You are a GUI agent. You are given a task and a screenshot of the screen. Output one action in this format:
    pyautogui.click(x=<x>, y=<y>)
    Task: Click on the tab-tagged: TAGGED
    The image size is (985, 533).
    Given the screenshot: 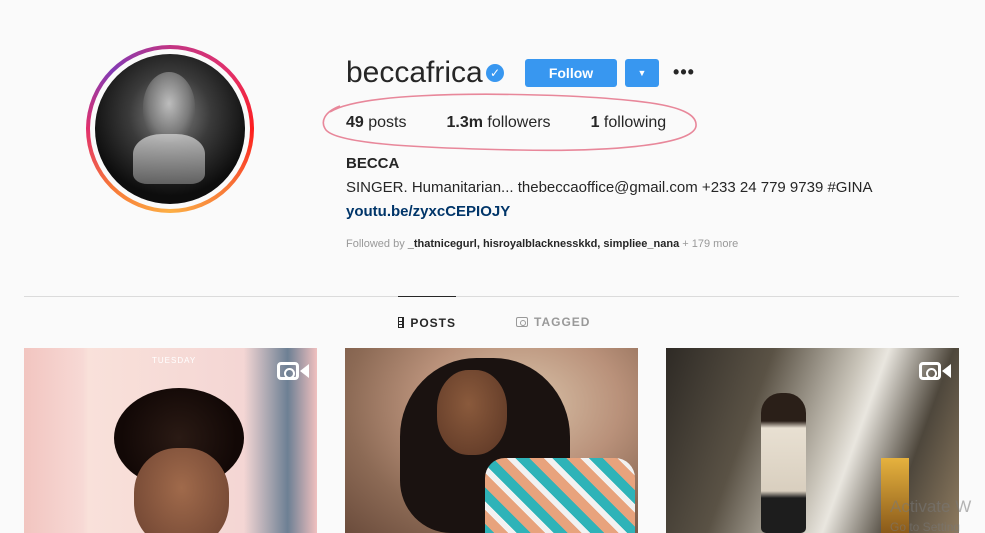 What is the action you would take?
    pyautogui.click(x=553, y=322)
    